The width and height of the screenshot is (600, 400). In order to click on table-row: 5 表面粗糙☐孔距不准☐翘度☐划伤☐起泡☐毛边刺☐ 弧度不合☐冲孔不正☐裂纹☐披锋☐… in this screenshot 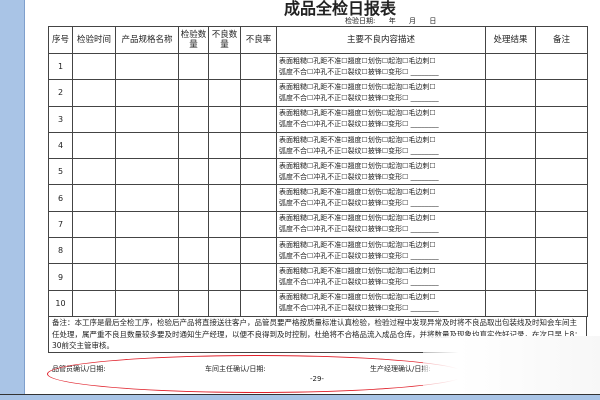, I will do `click(318, 172)`.